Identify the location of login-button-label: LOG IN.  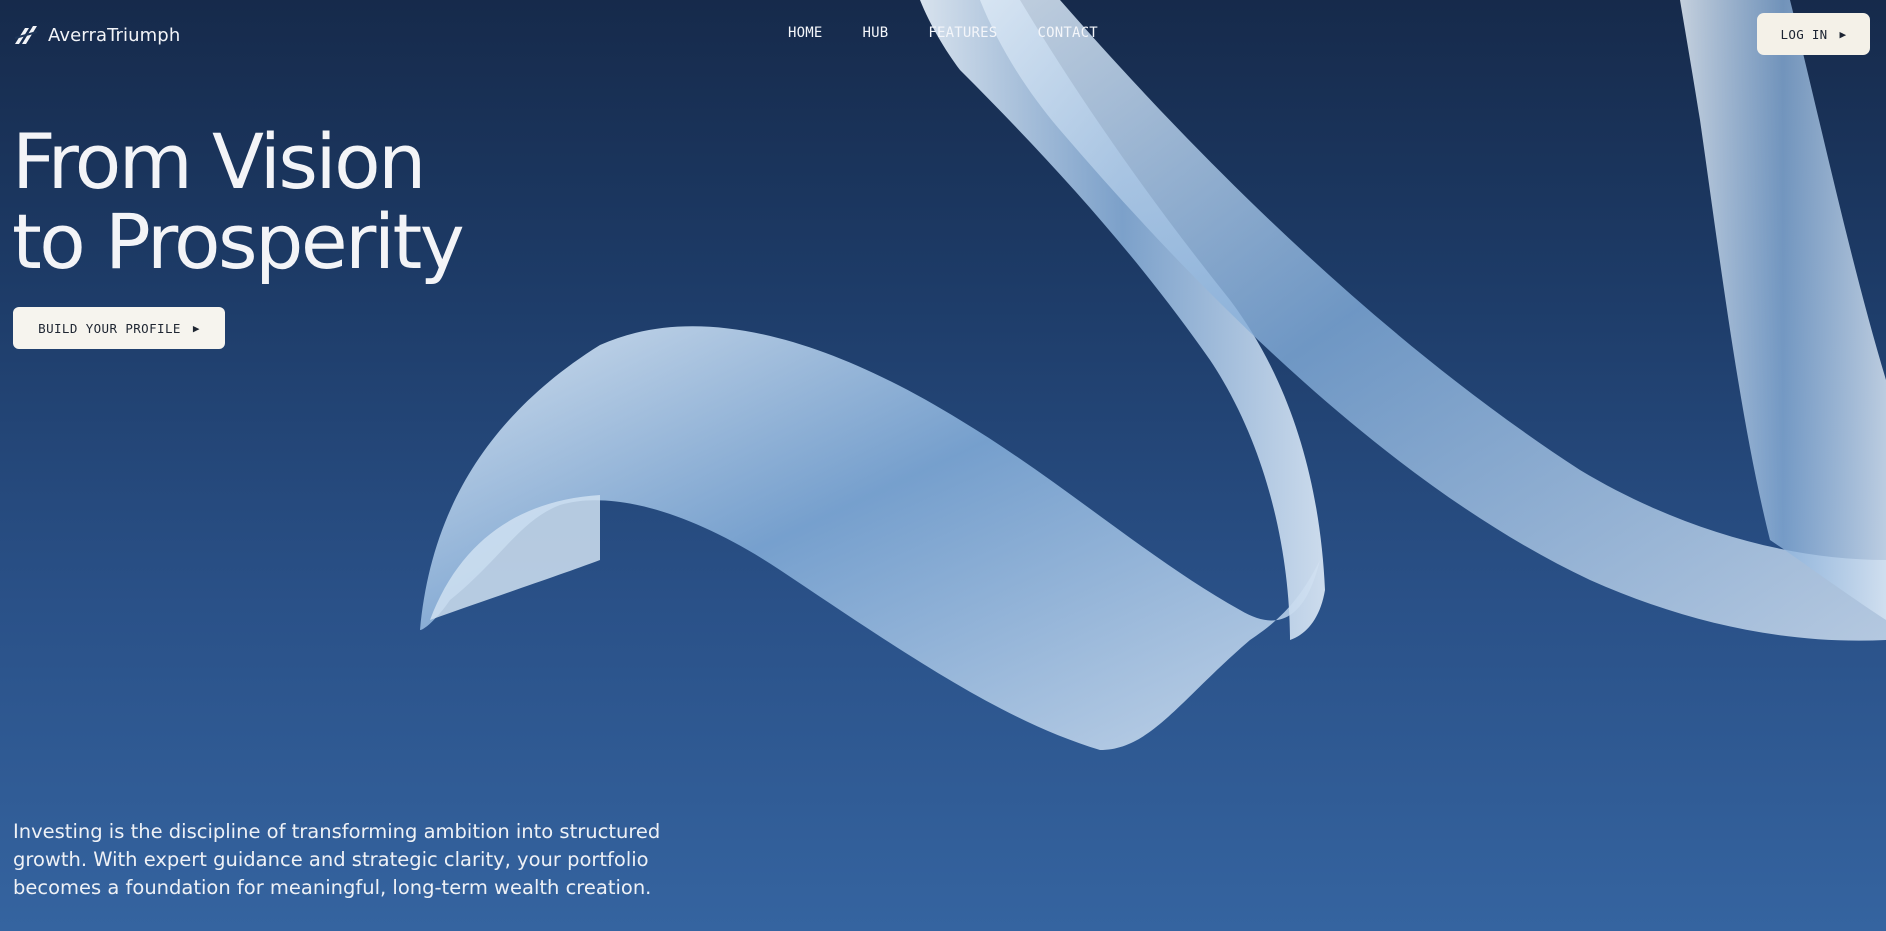
(1804, 34).